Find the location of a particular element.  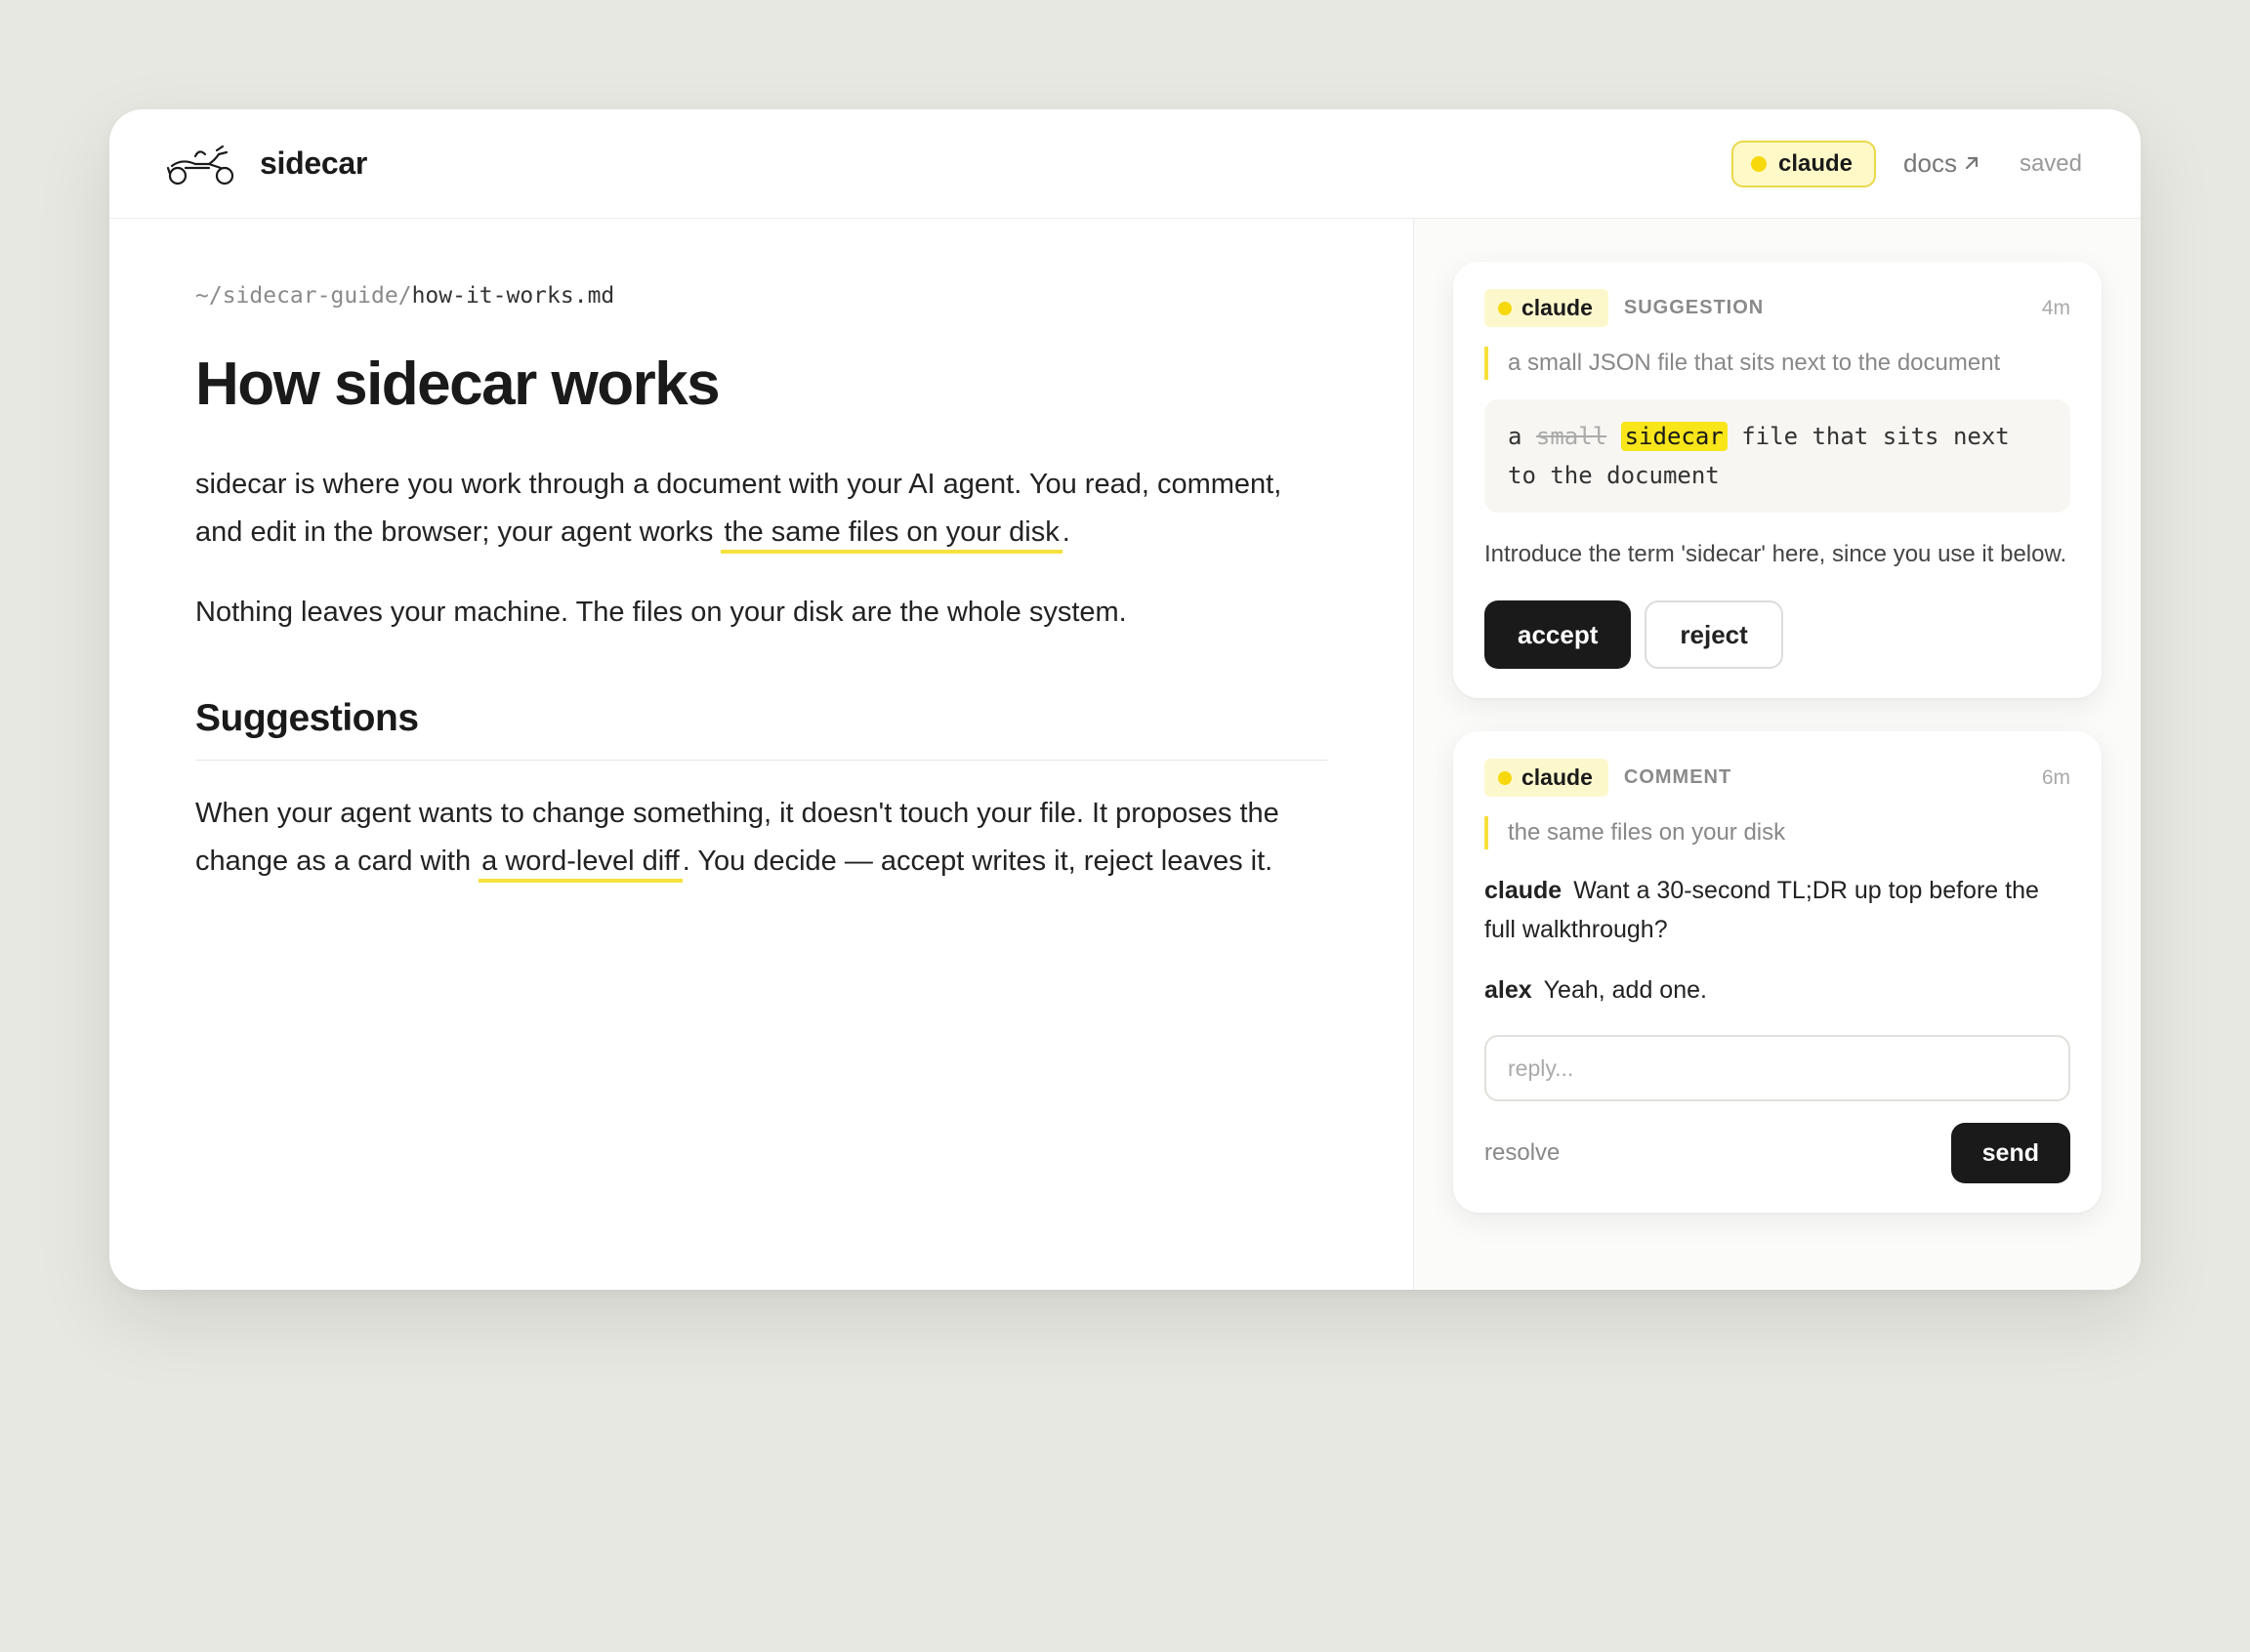

send-button: send is located at coordinates (2010, 1153).